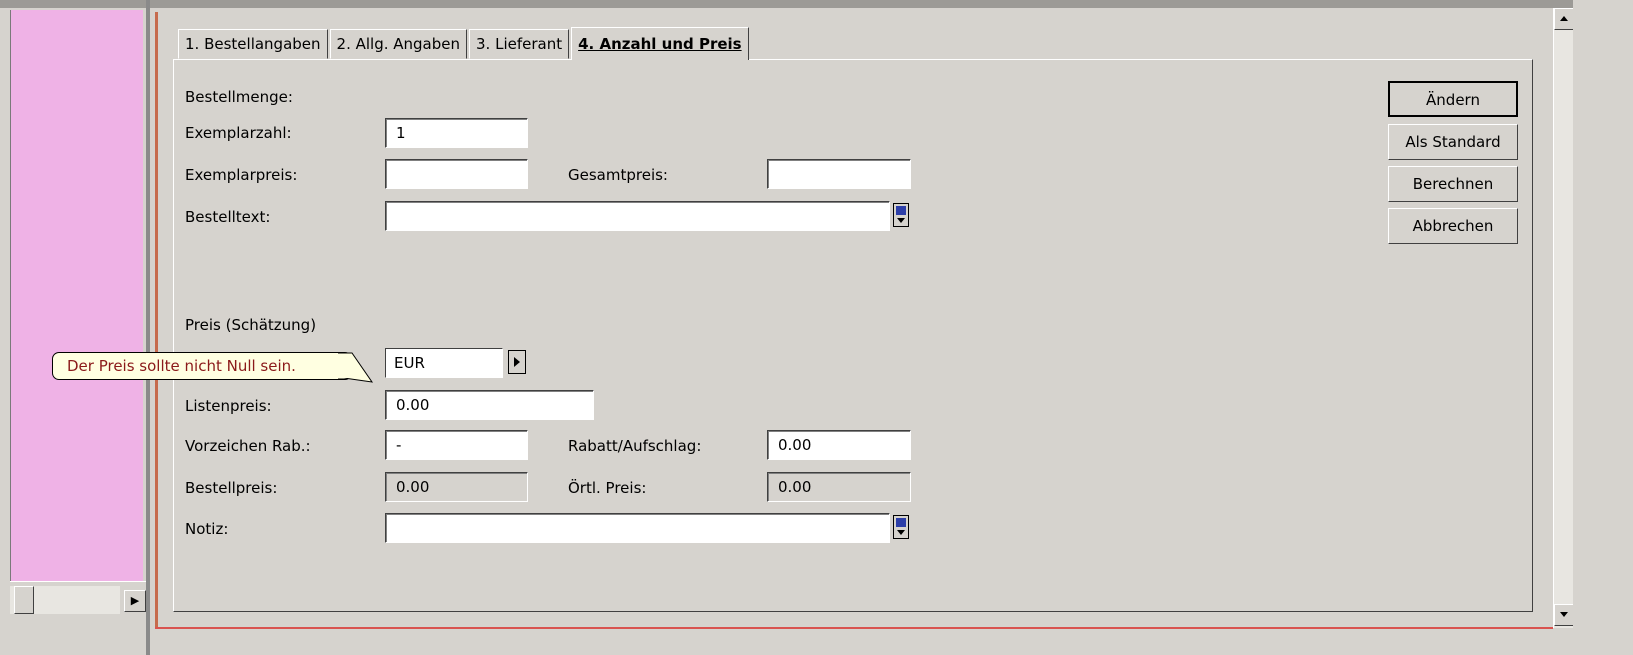 This screenshot has width=1633, height=655. Describe the element at coordinates (618, 175) in the screenshot. I see `total-price-label: Gesamtpreis:` at that location.